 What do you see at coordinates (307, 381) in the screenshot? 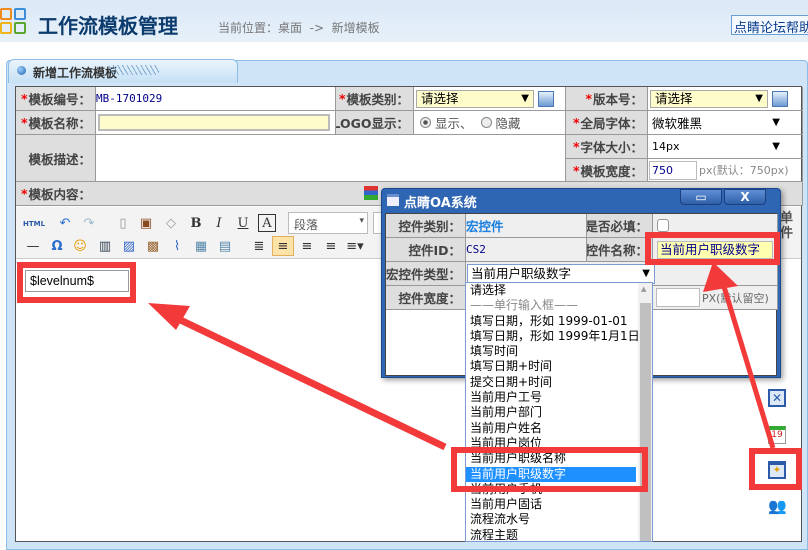
I see `arrow-to-field` at bounding box center [307, 381].